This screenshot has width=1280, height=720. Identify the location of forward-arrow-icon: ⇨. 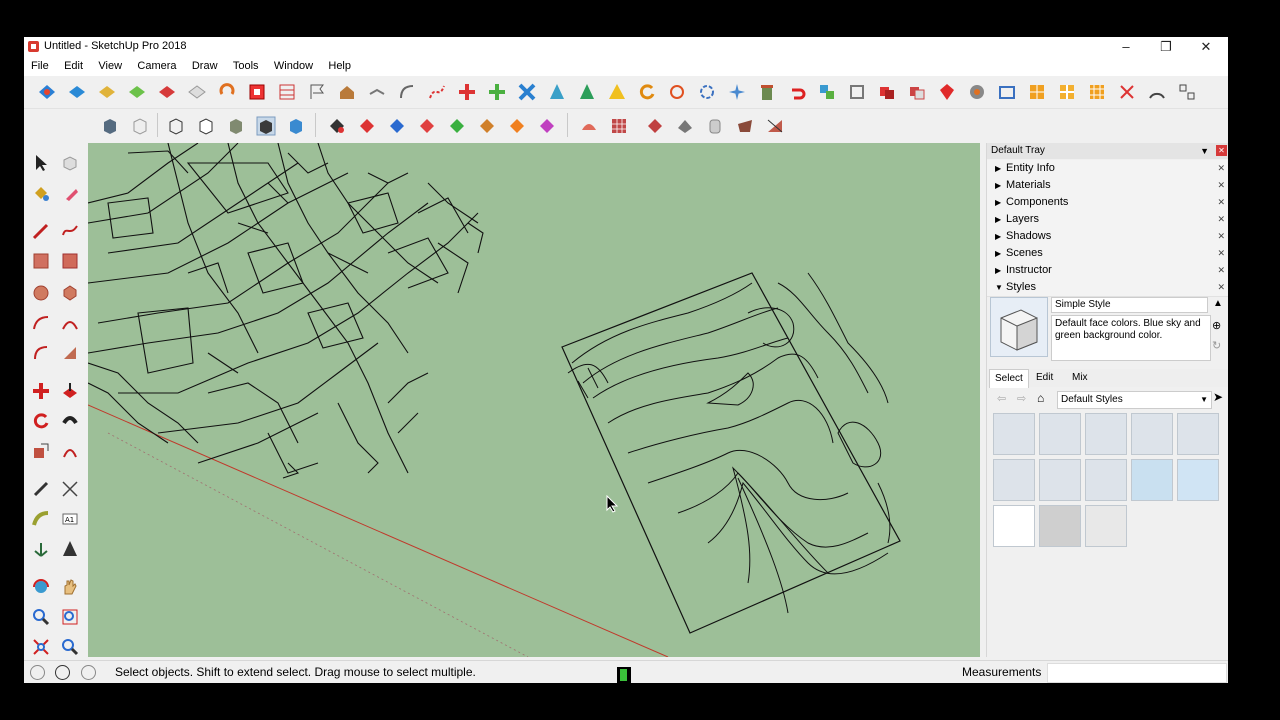
(1021, 398).